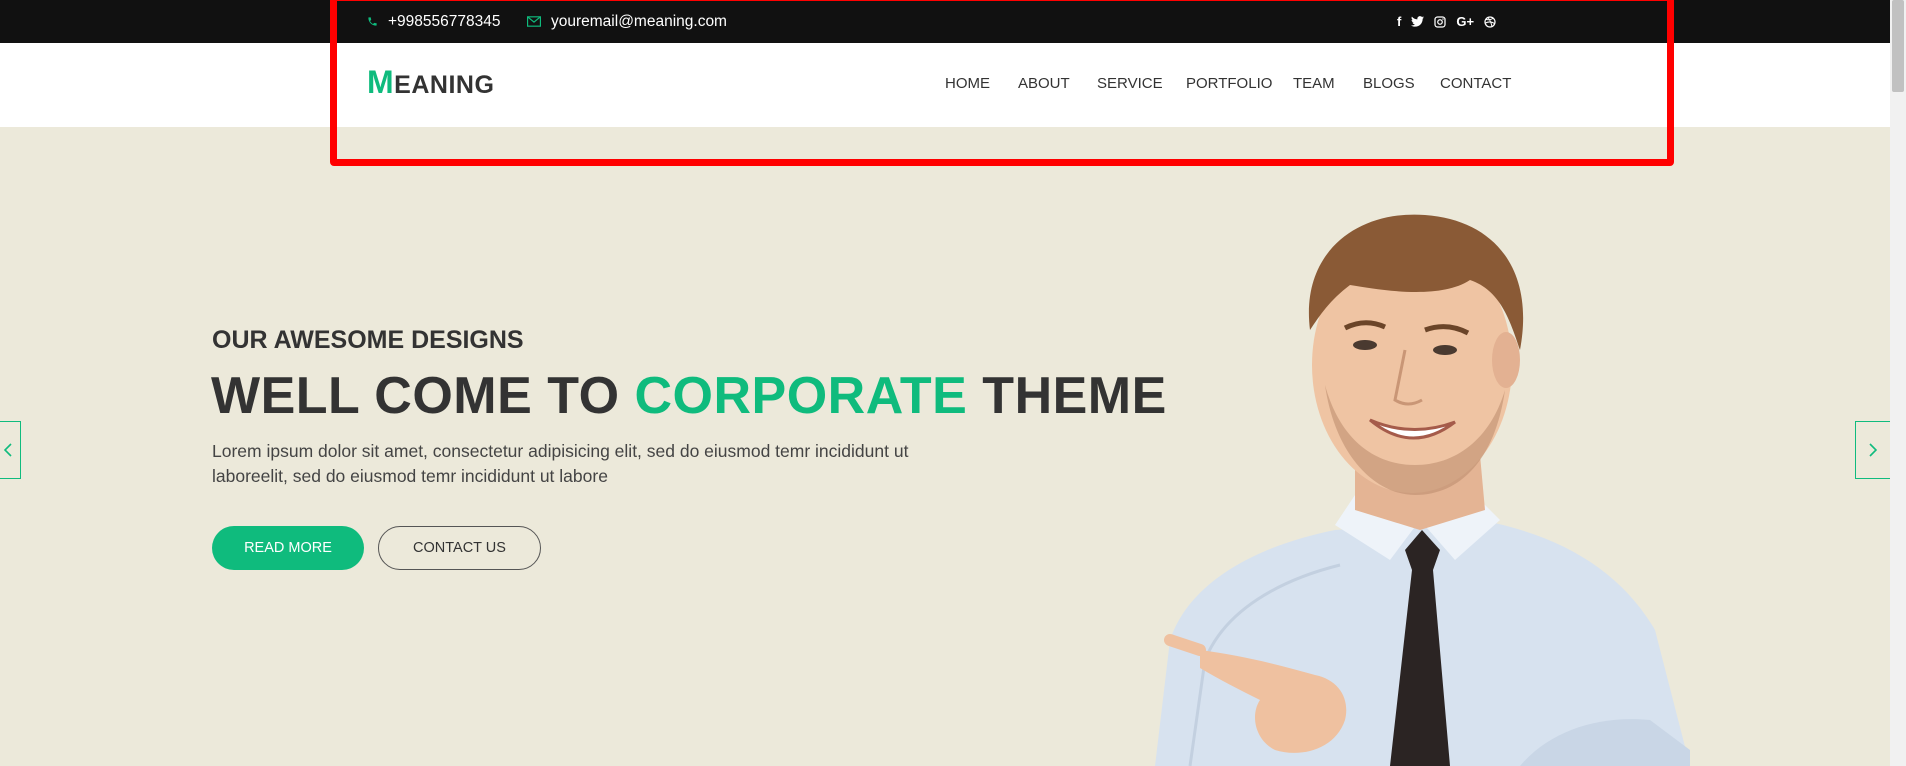  What do you see at coordinates (1898, 383) in the screenshot?
I see `page-scrollbar` at bounding box center [1898, 383].